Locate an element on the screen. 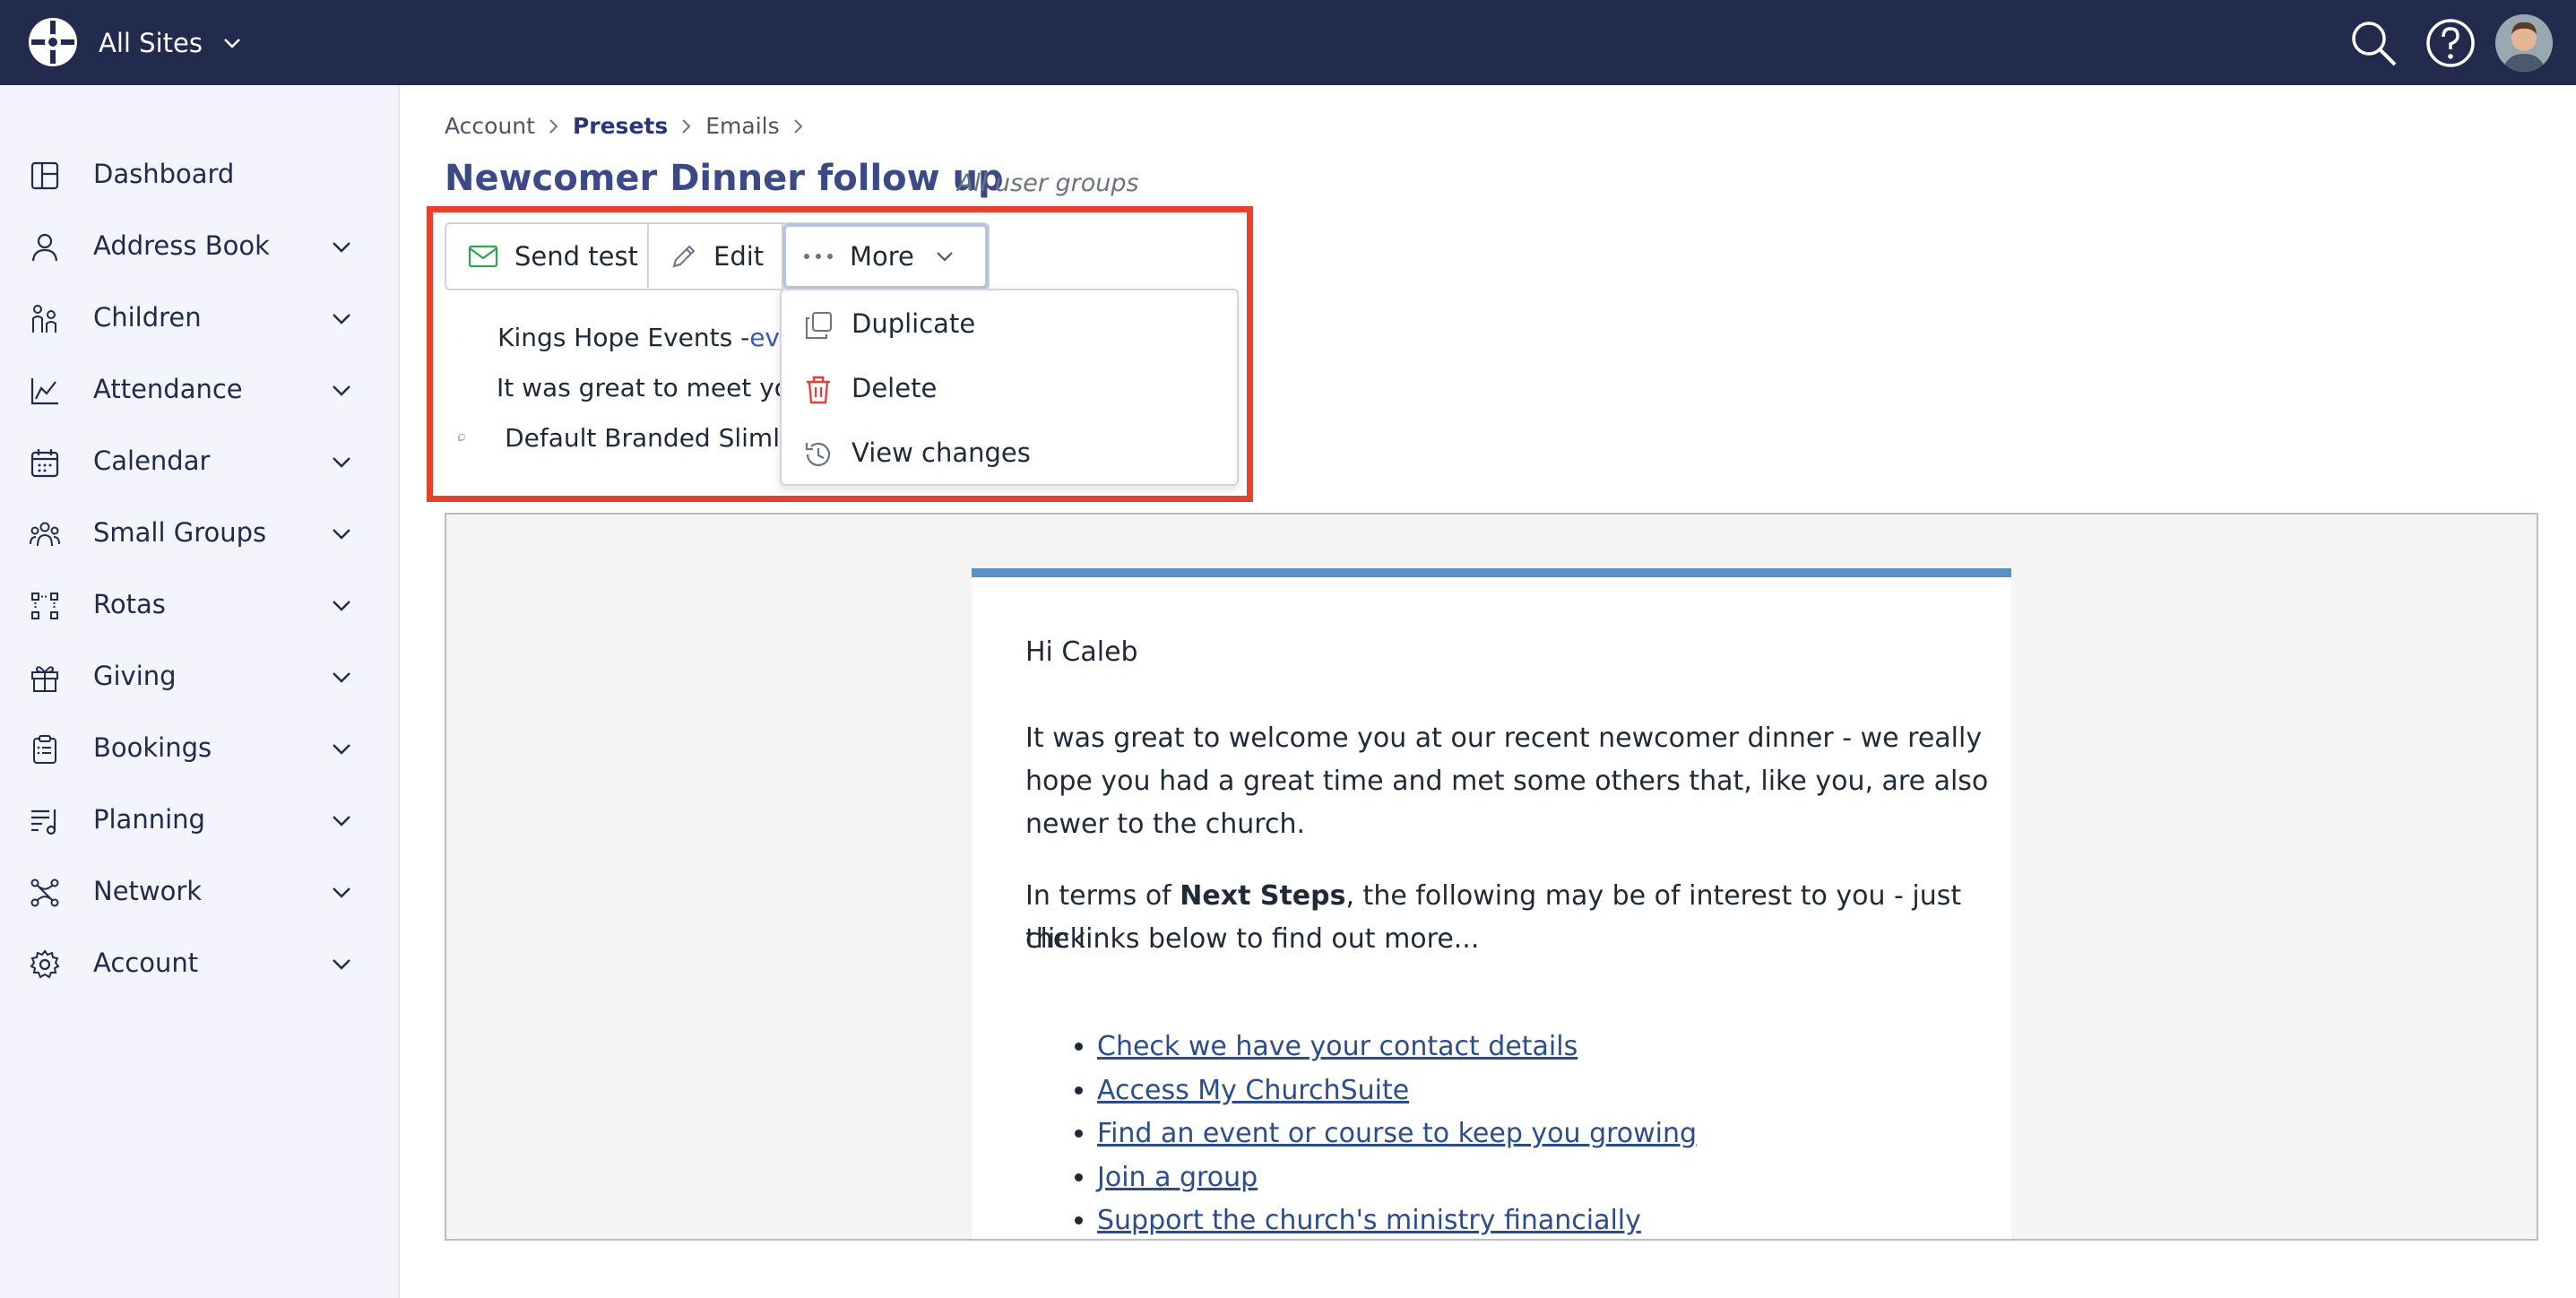 This screenshot has width=2576, height=1298. menu-item-label: Duplicate is located at coordinates (913, 323).